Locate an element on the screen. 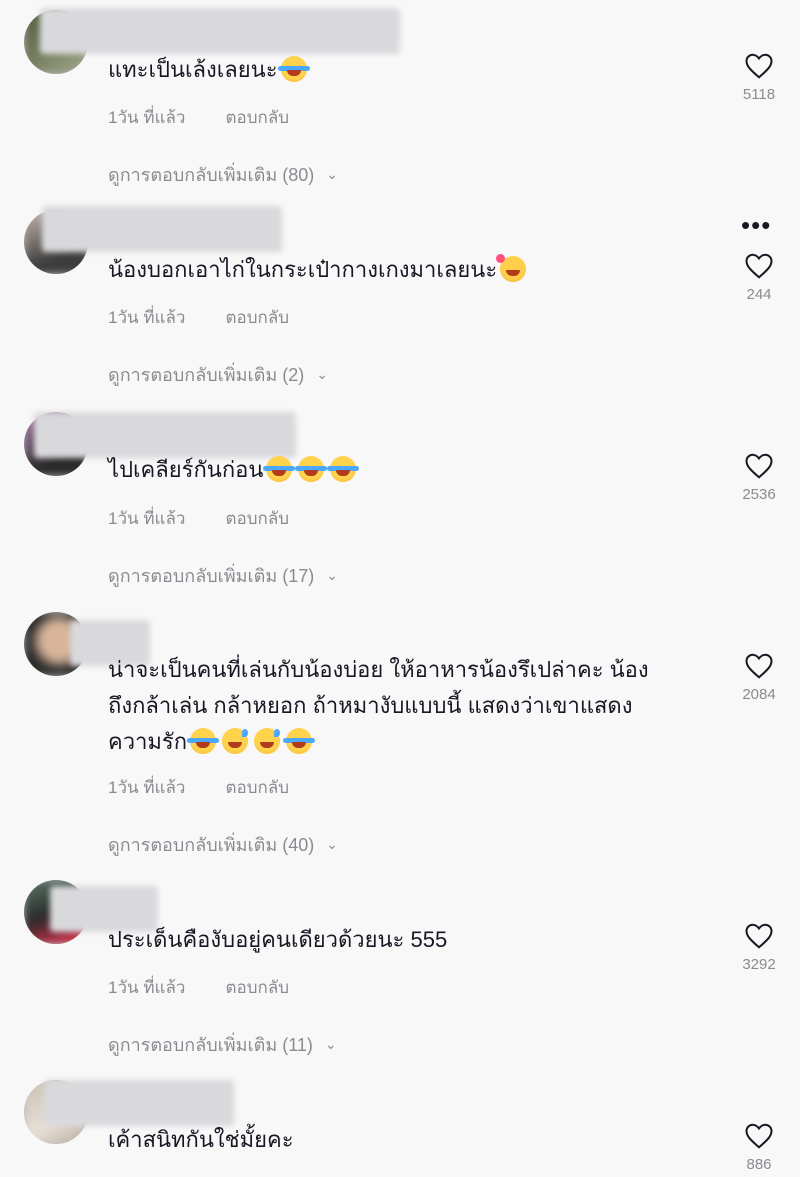  comment-text-line: ความรัก is located at coordinates (148, 741).